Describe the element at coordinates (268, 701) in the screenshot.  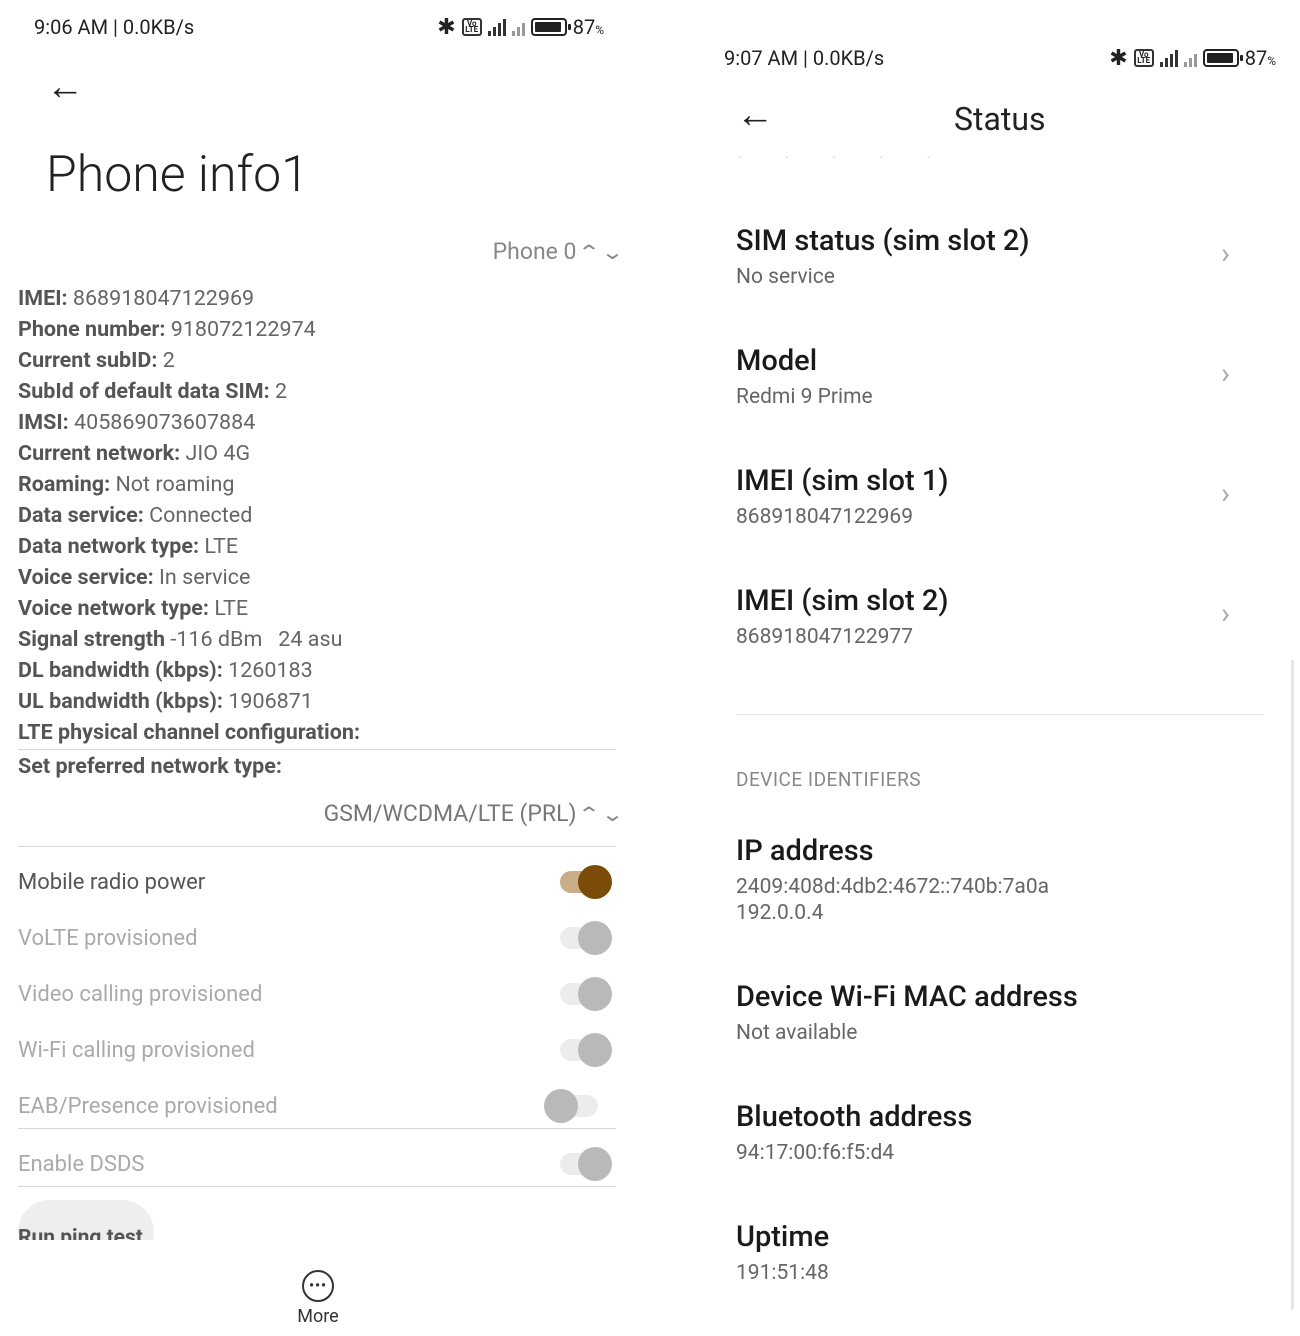
I see `info-value: 1906871` at that location.